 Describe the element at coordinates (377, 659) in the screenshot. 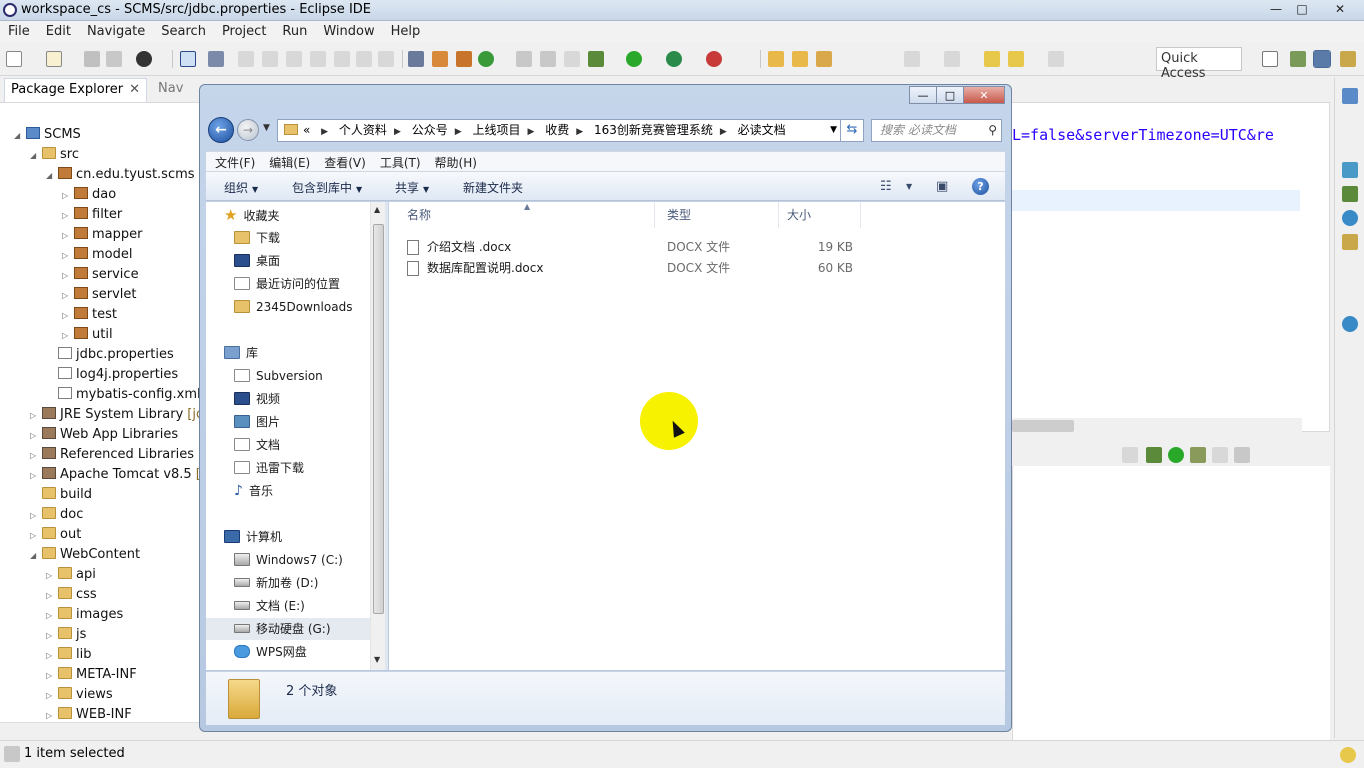

I see `scroll-down-icon: ▼` at that location.